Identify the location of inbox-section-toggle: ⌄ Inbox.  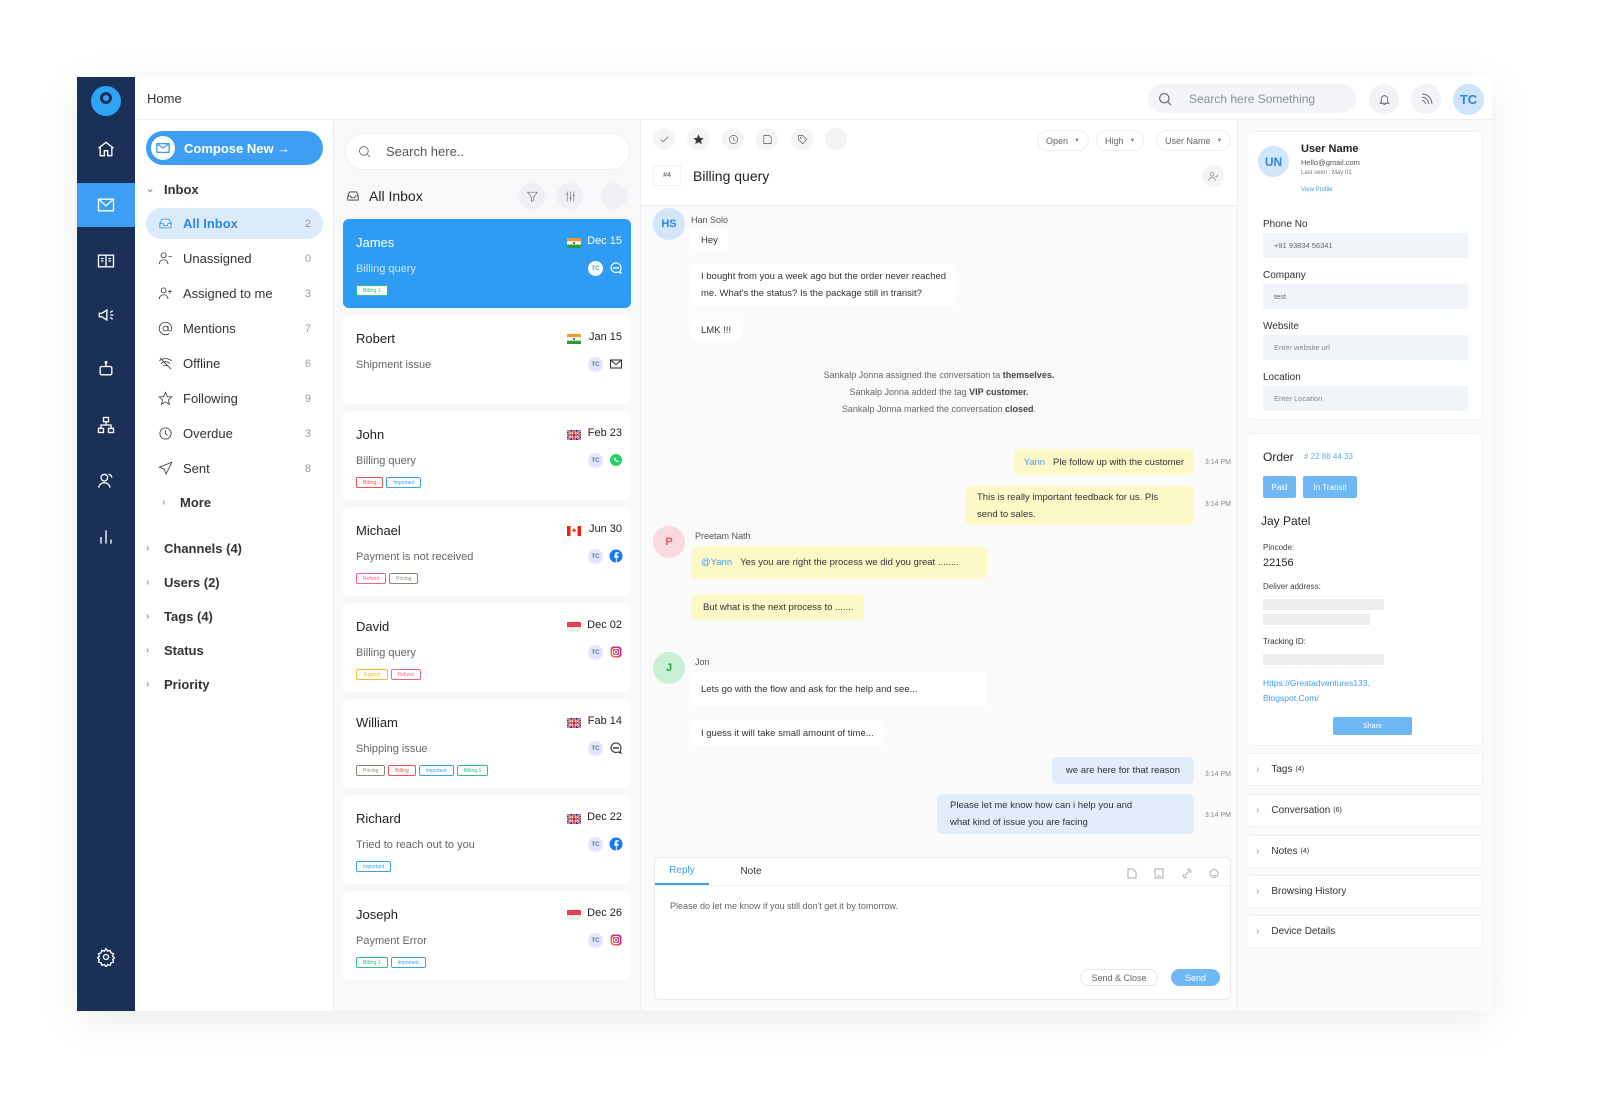
(172, 189).